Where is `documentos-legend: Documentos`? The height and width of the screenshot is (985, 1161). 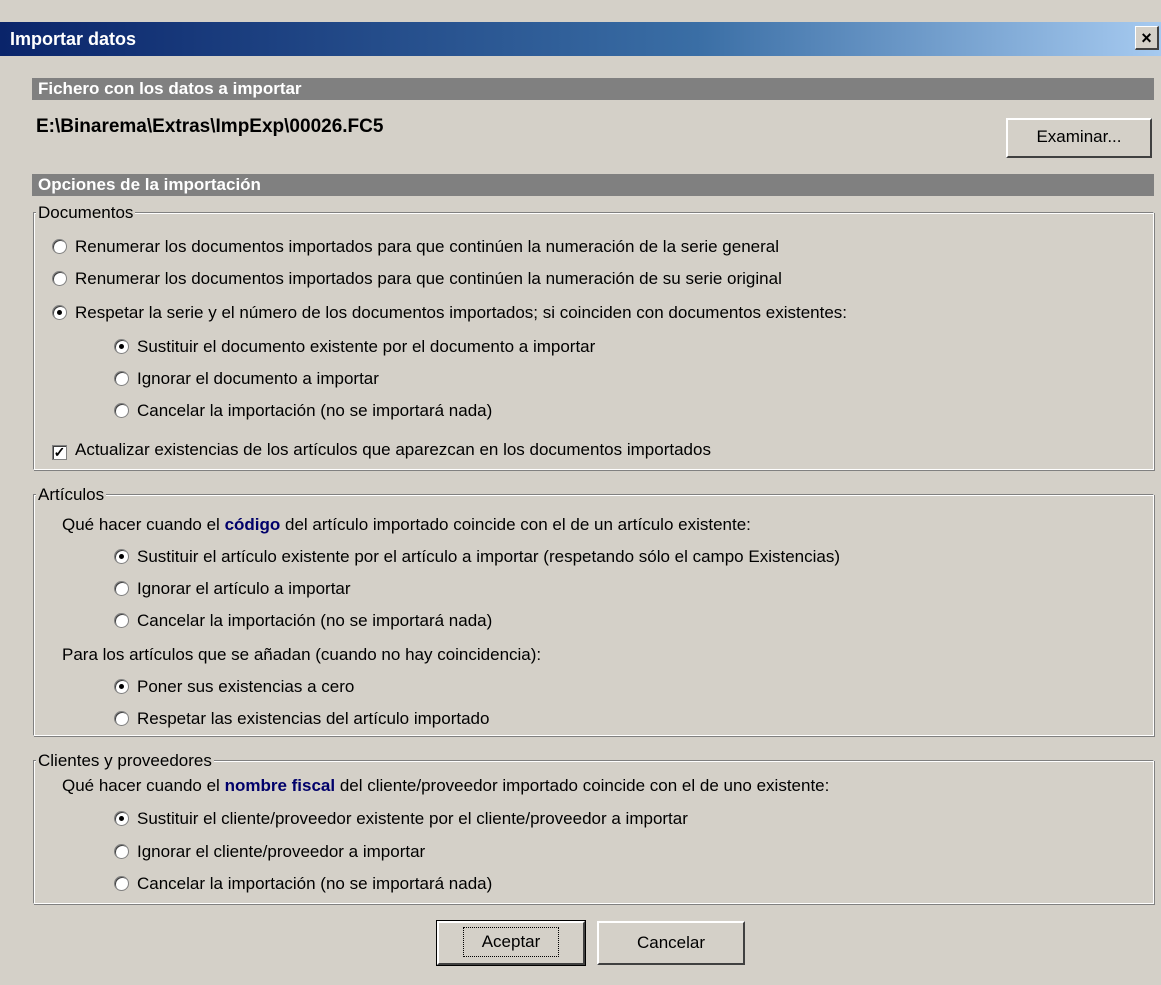
documentos-legend: Documentos is located at coordinates (86, 213).